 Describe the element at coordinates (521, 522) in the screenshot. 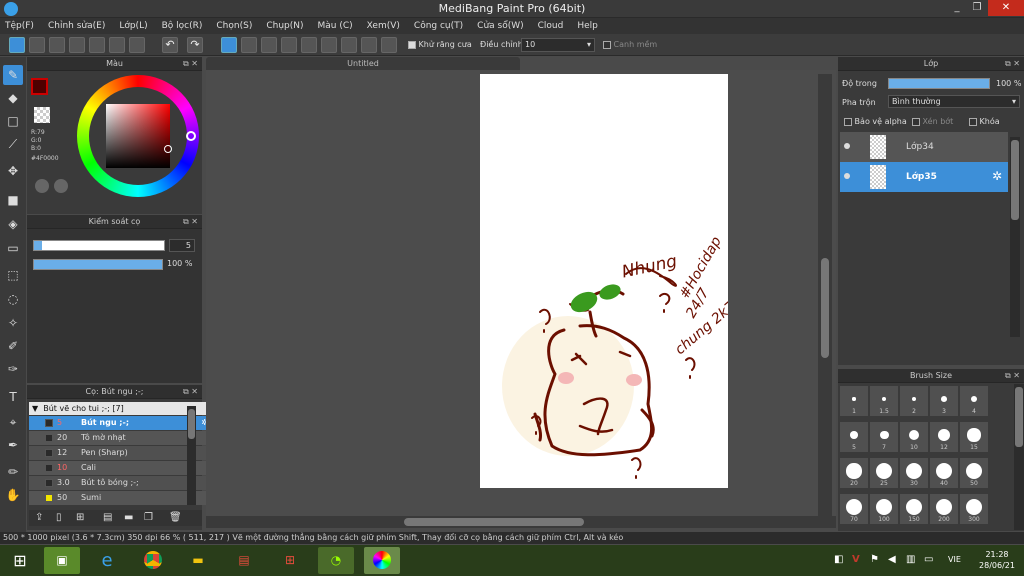

I see `horizontal-scrollbar` at that location.